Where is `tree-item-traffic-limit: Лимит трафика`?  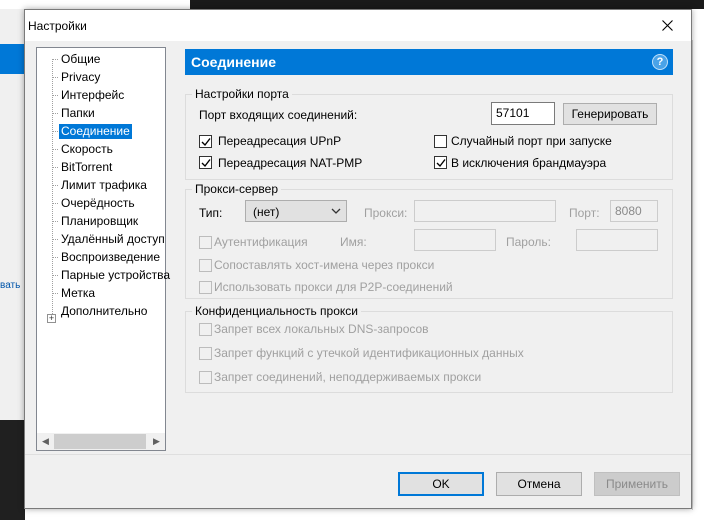
tree-item-traffic-limit: Лимит трафика is located at coordinates (104, 185).